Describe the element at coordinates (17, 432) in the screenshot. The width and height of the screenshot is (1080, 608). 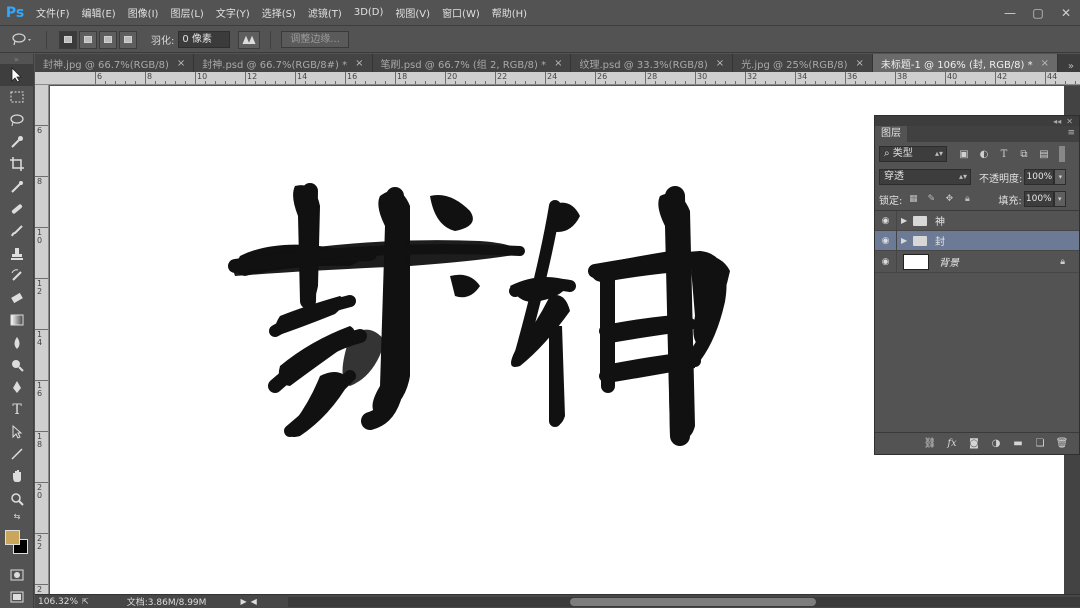
I see `path-selection-tool-icon` at that location.